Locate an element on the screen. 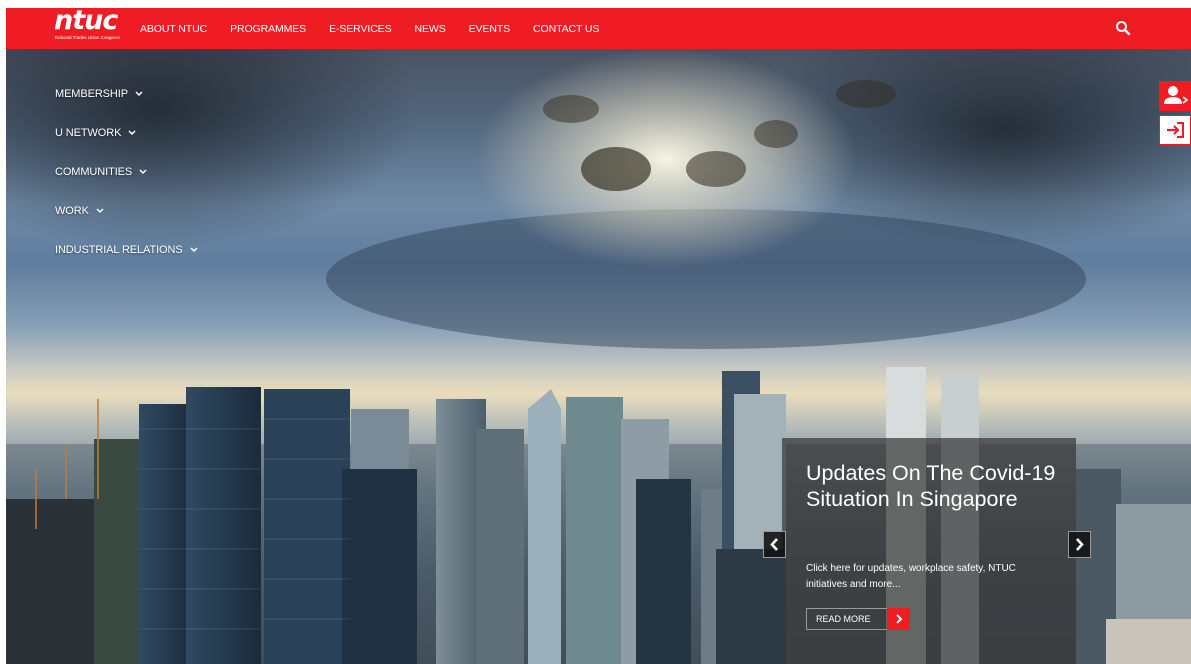 The image size is (1191, 664). member-profile-button is located at coordinates (1175, 96).